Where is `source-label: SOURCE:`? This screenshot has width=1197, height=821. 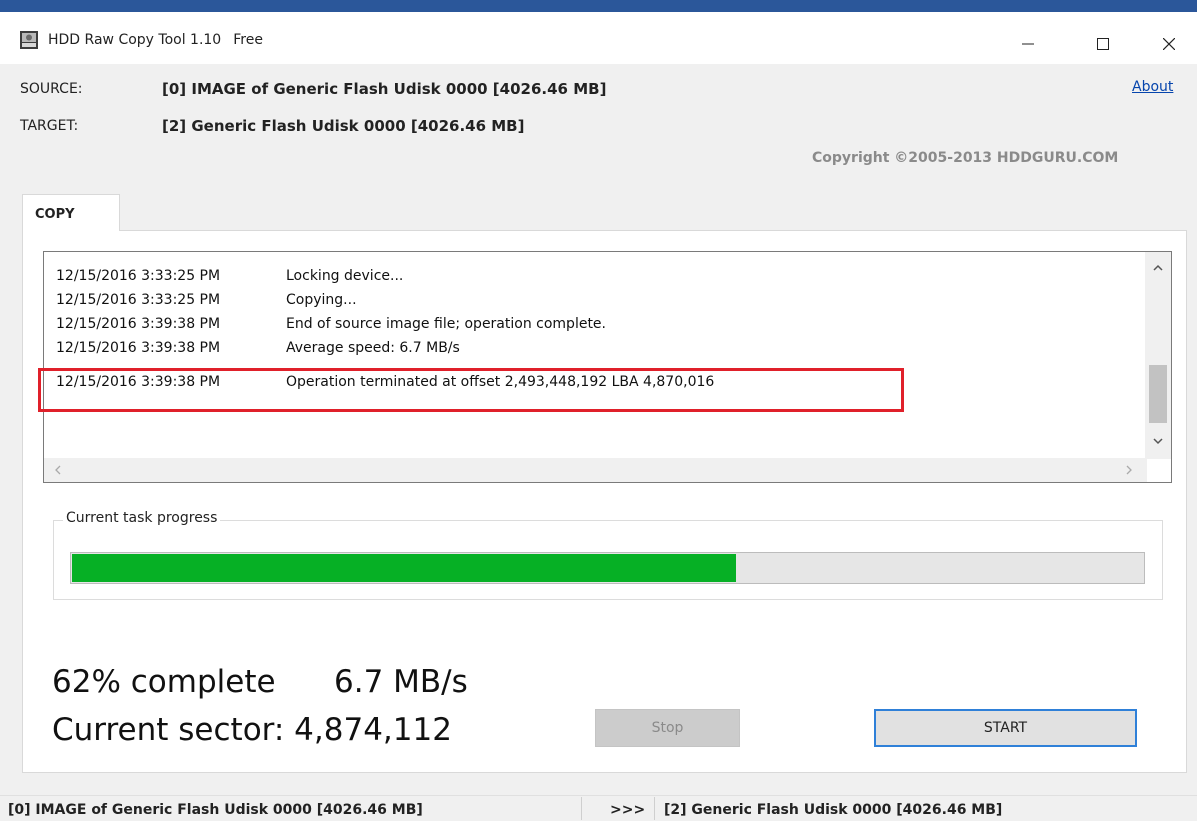
source-label: SOURCE: is located at coordinates (51, 89).